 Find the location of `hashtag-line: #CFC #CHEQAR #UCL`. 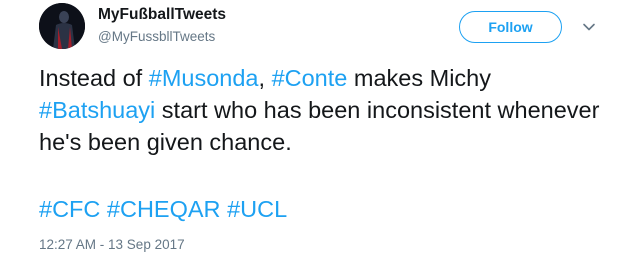

hashtag-line: #CFC #CHEQAR #UCL is located at coordinates (163, 209).